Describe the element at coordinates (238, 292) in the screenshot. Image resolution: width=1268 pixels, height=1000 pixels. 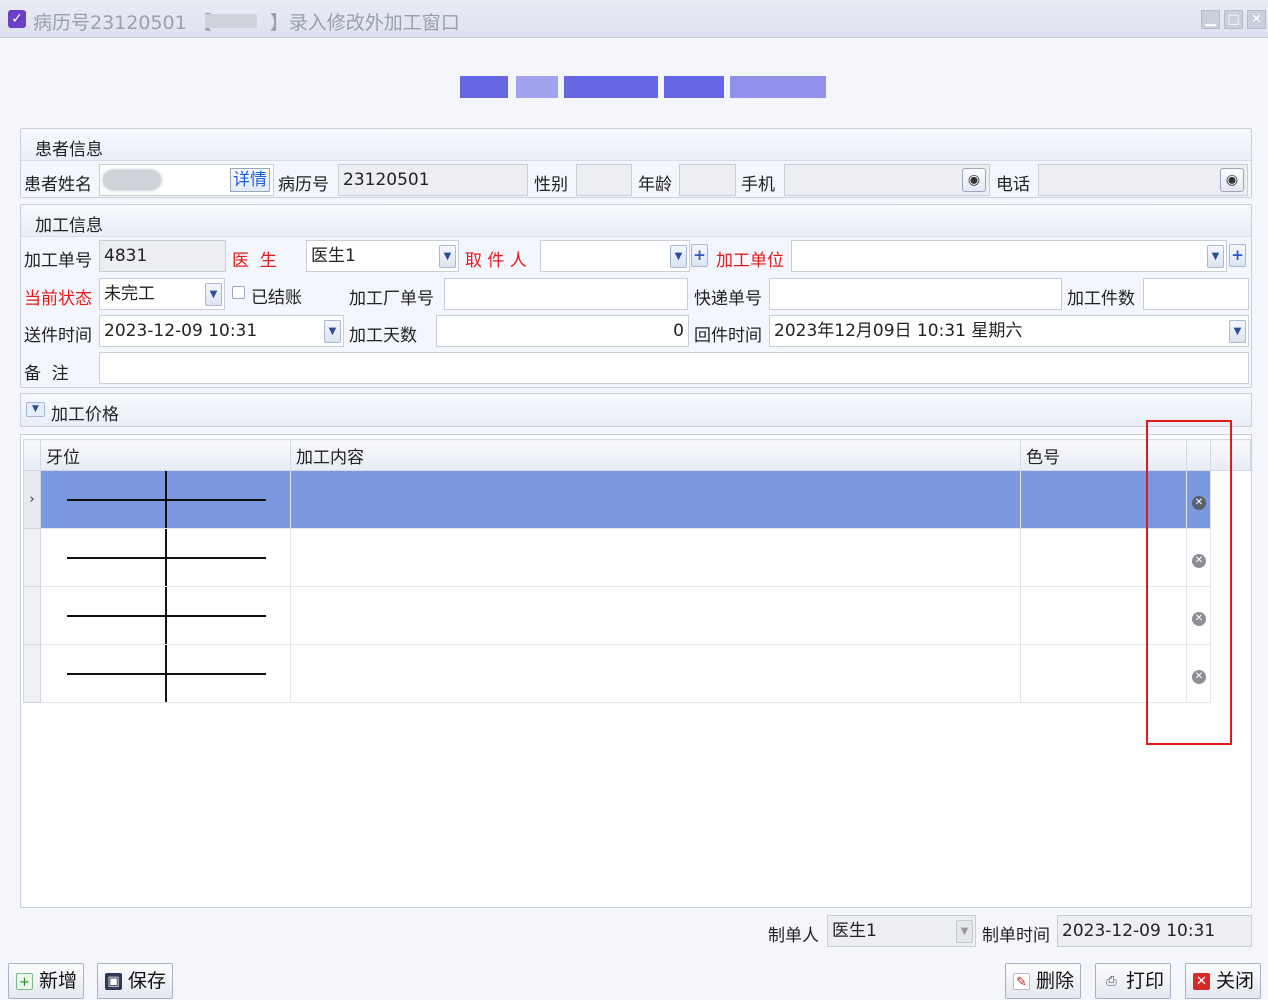
I see `settled-checkbox` at that location.